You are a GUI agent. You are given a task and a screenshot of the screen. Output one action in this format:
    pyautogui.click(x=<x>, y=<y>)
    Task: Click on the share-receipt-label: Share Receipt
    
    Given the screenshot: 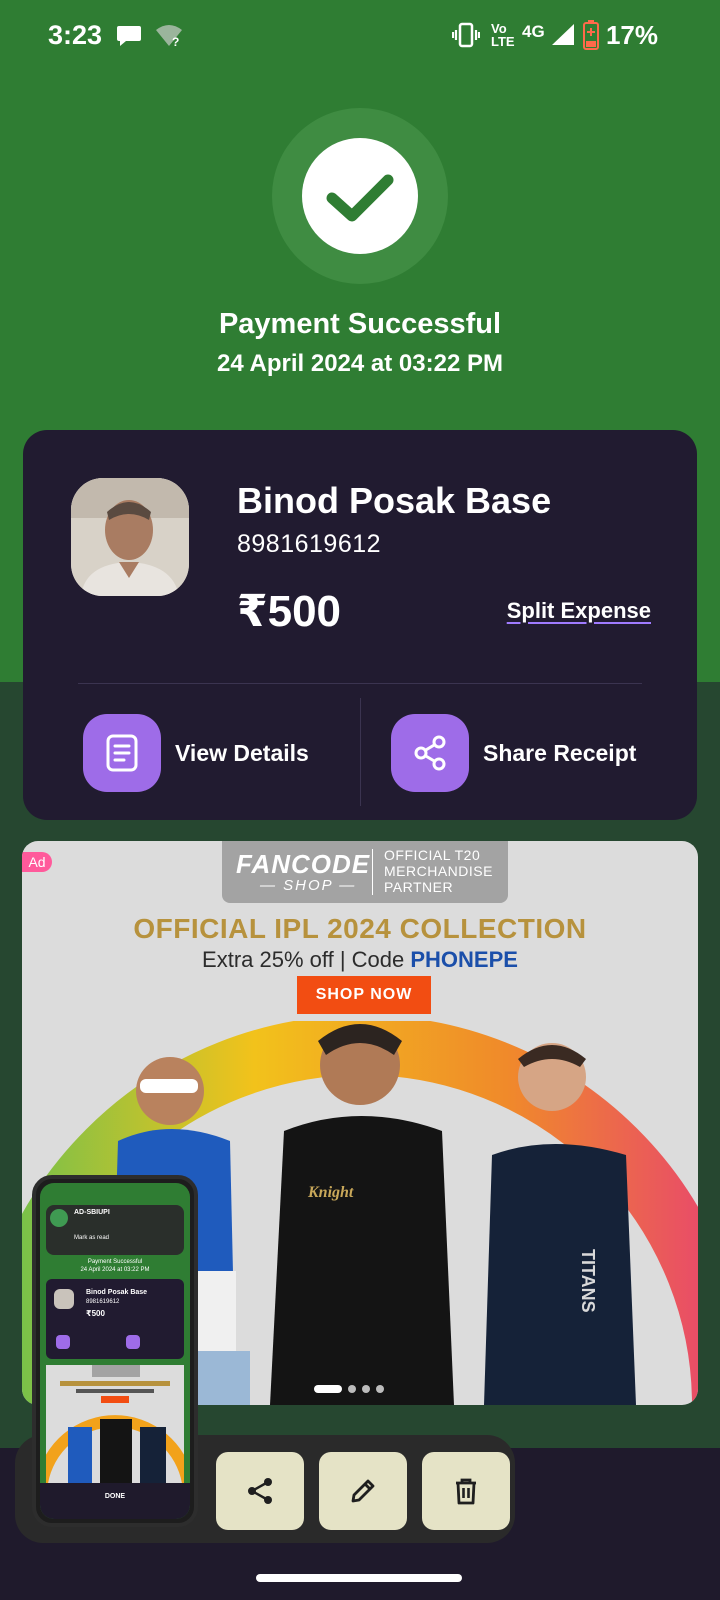 What is the action you would take?
    pyautogui.click(x=560, y=752)
    